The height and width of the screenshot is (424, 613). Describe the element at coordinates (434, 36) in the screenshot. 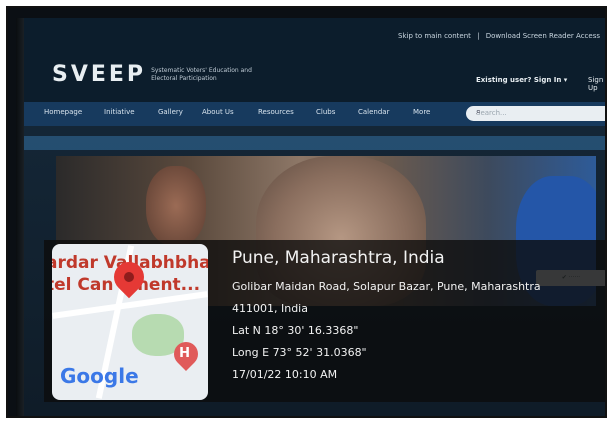

I see `skip-link: Skip to main content` at that location.